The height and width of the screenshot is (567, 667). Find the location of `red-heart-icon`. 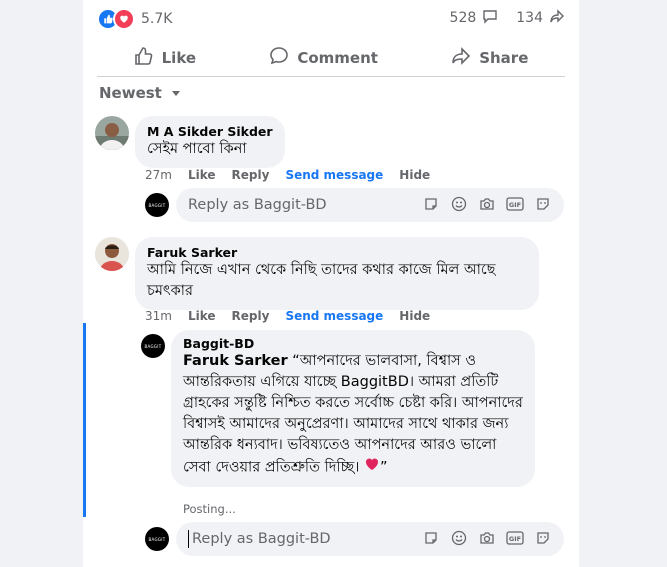

red-heart-icon is located at coordinates (372, 467).